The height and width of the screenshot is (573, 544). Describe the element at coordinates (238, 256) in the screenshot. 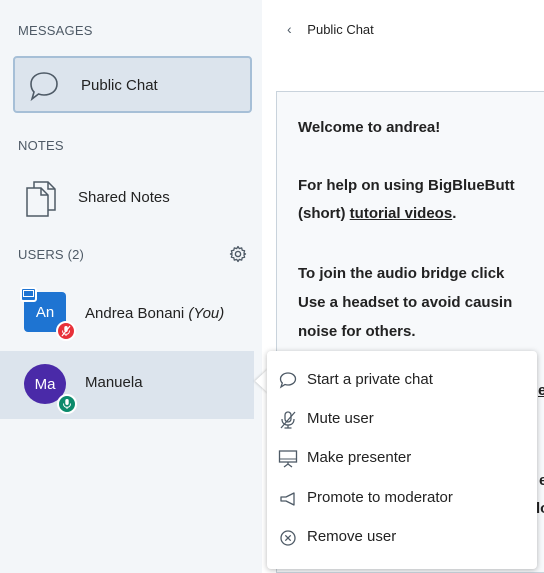

I see `gear-icon` at that location.